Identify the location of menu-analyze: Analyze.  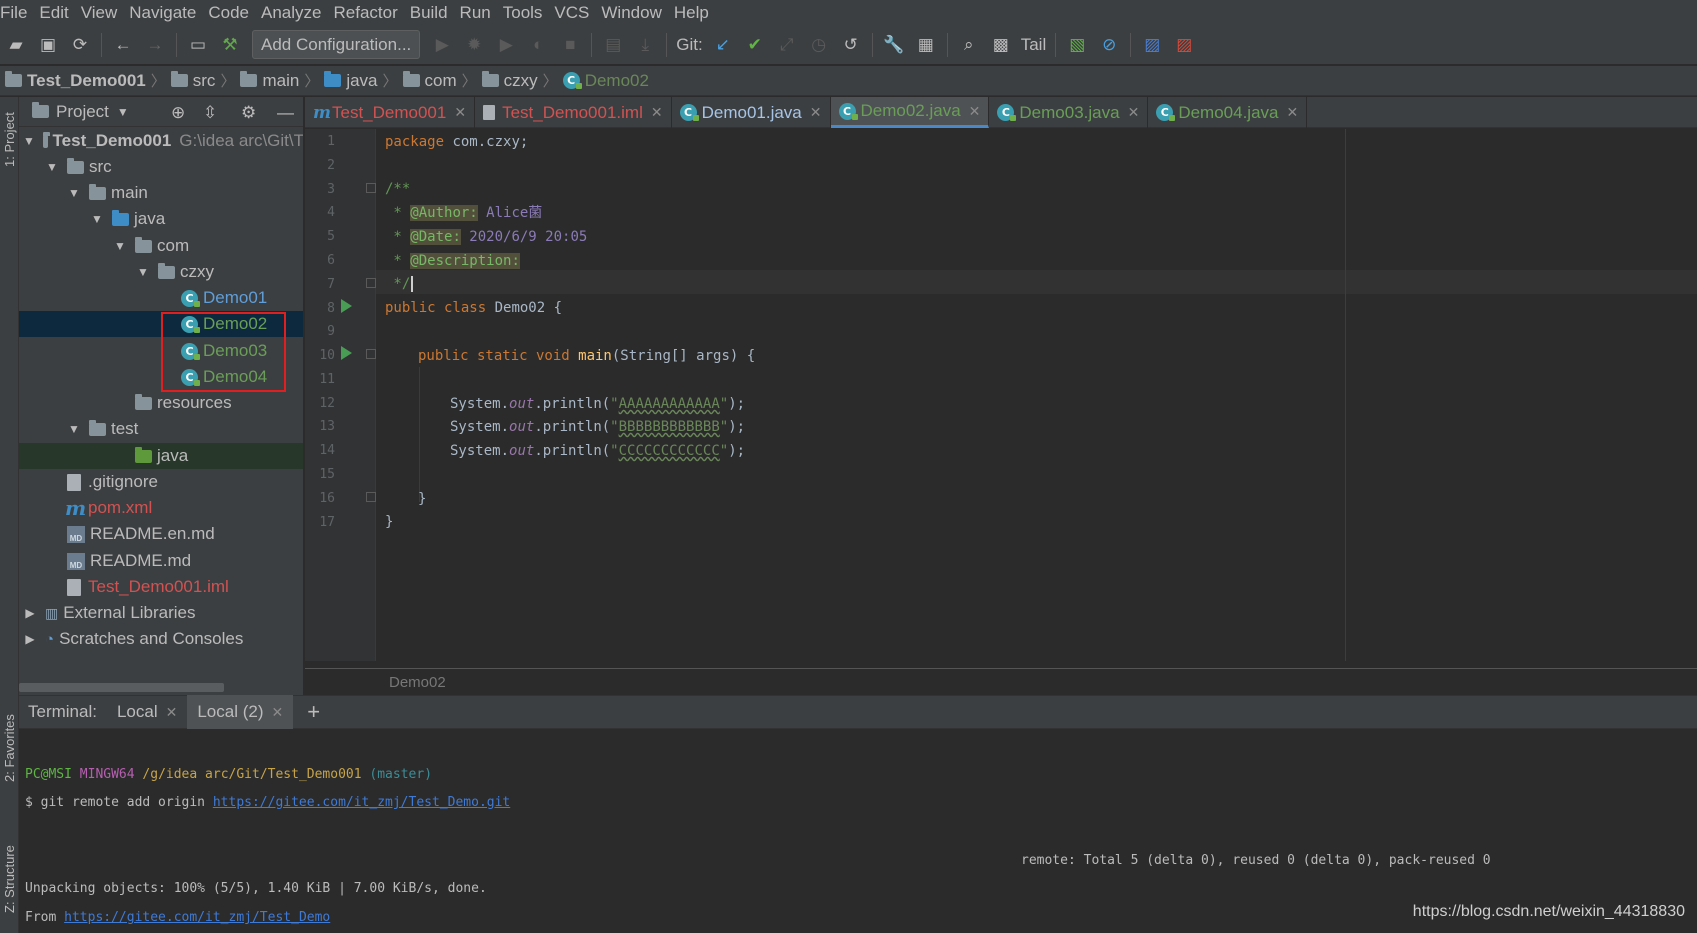
(291, 12).